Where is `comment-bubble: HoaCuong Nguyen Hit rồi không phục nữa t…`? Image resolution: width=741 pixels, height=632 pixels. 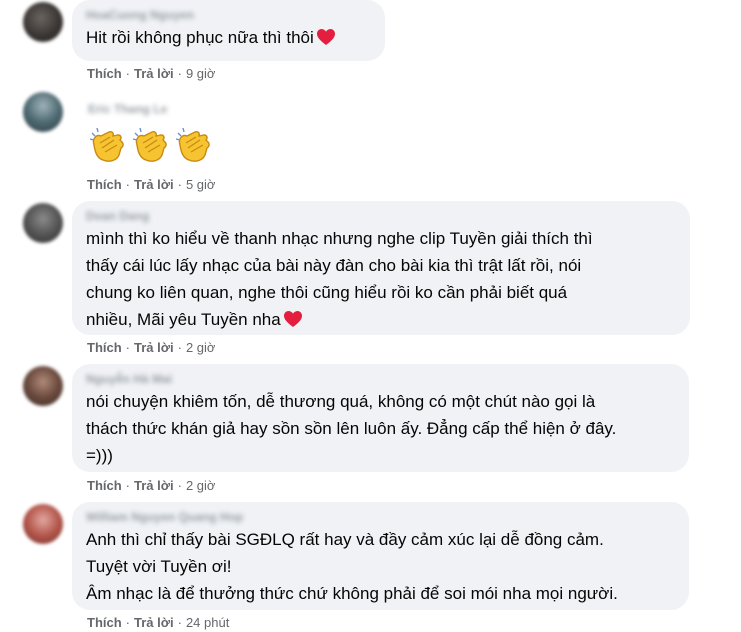 comment-bubble: HoaCuong Nguyen Hit rồi không phục nữa t… is located at coordinates (228, 30).